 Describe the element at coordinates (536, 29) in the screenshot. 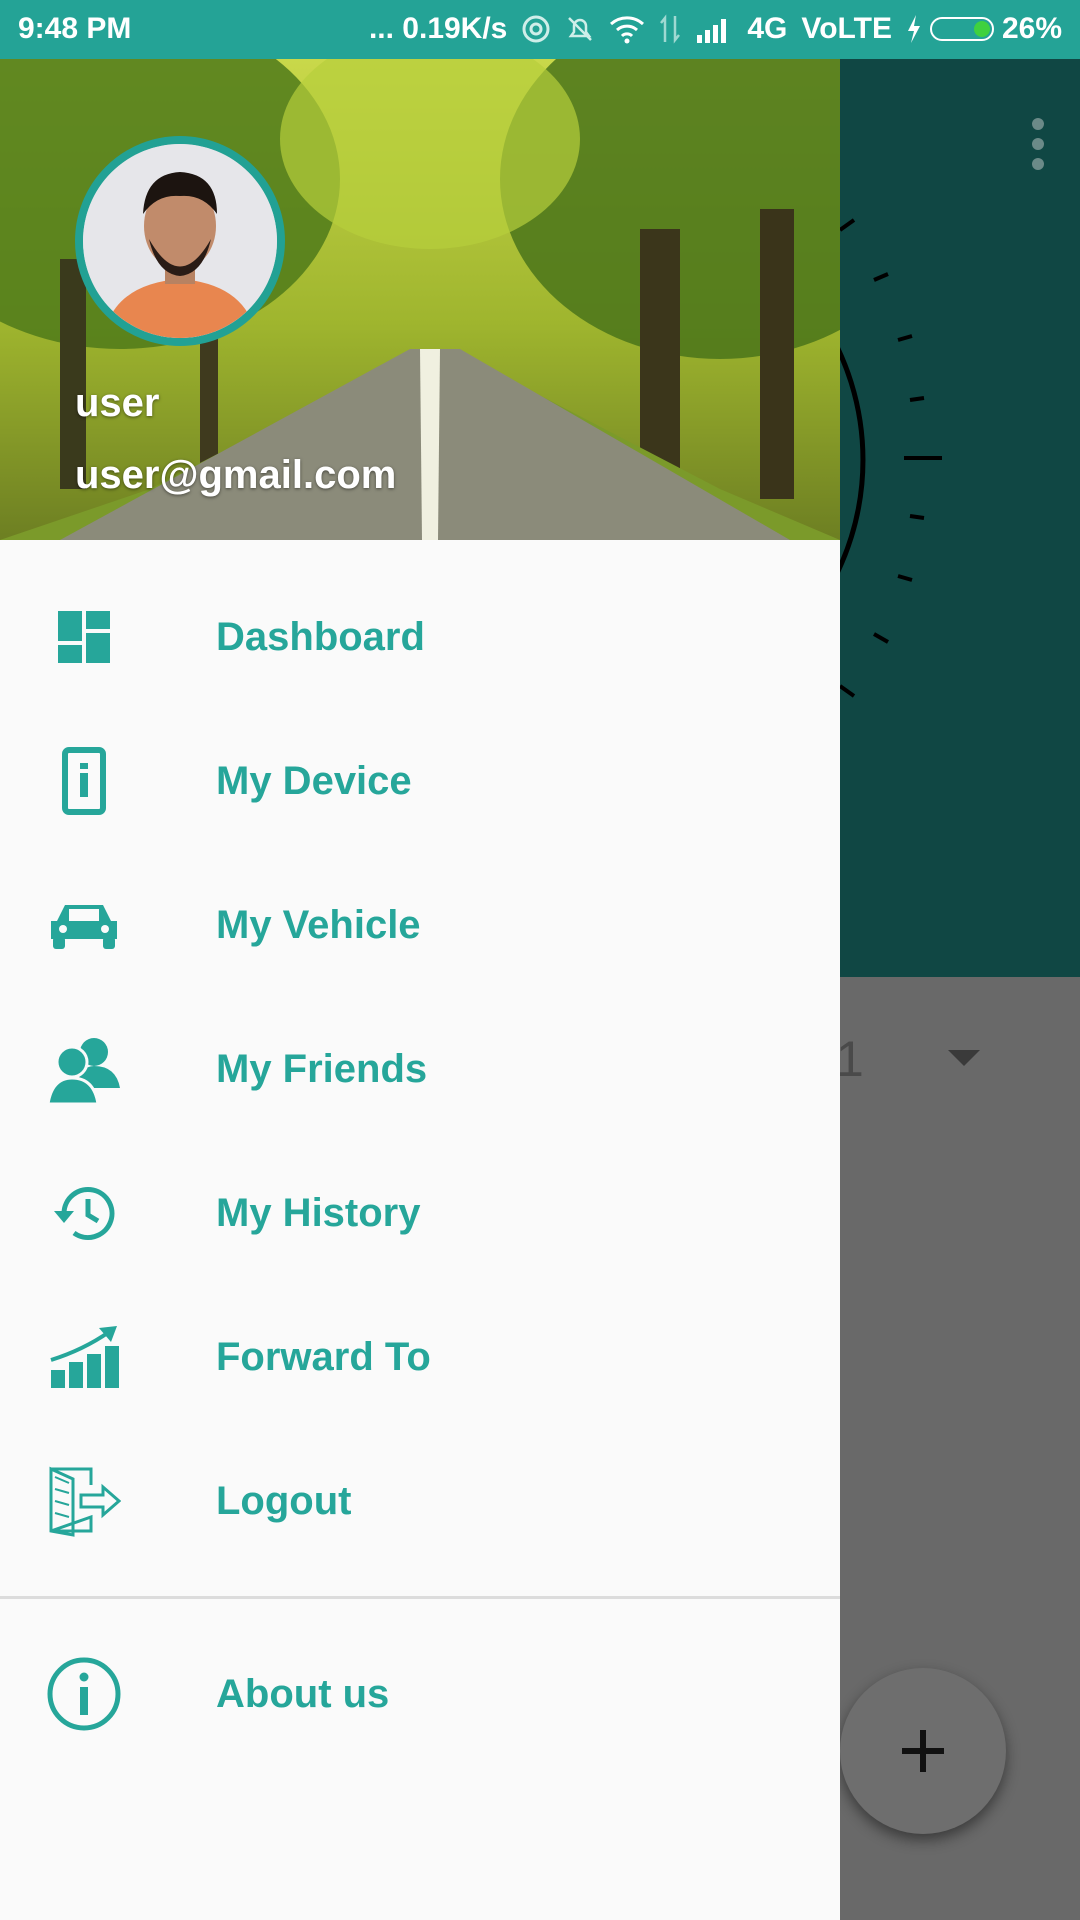

I see `hotspot-icon` at that location.